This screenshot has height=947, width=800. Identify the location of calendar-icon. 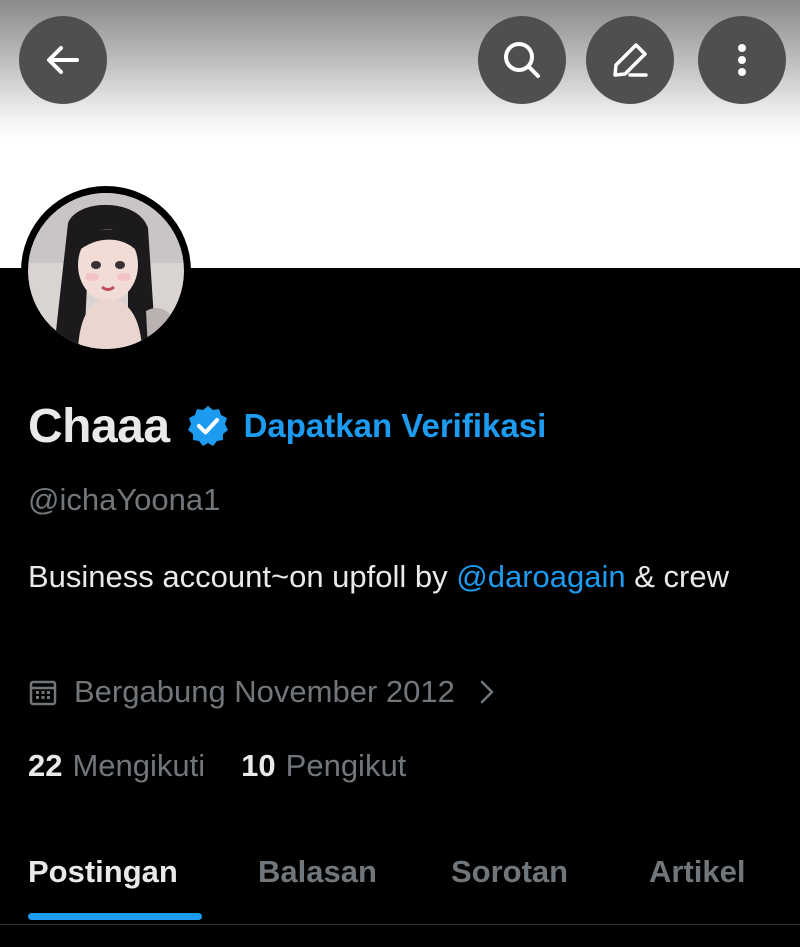
(43, 693).